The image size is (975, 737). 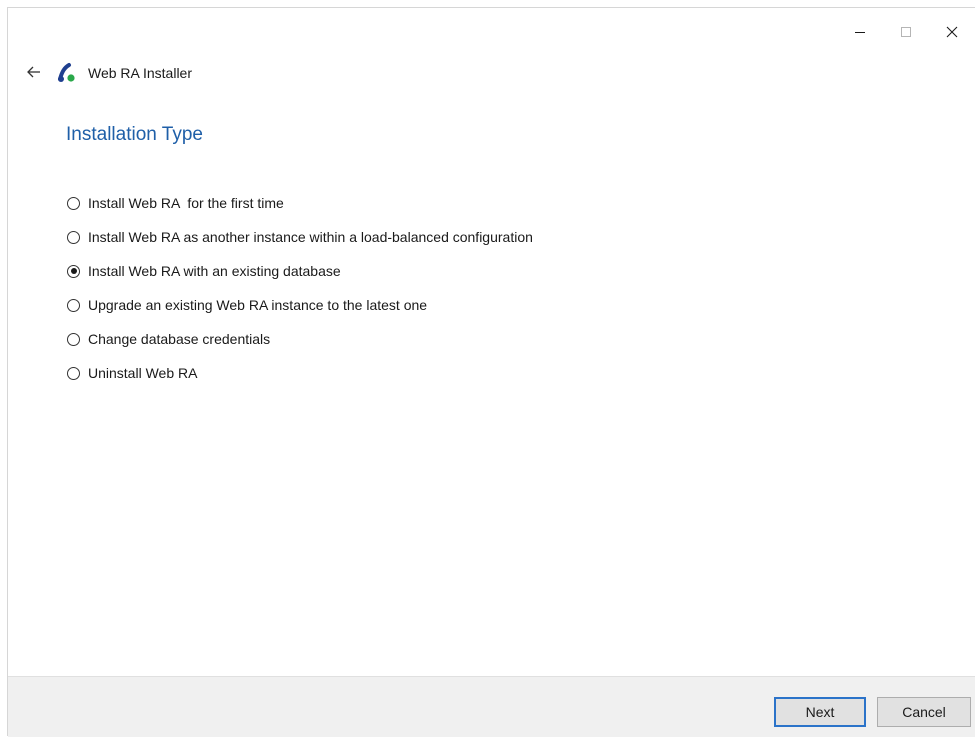 I want to click on minimize-icon, so click(x=860, y=32).